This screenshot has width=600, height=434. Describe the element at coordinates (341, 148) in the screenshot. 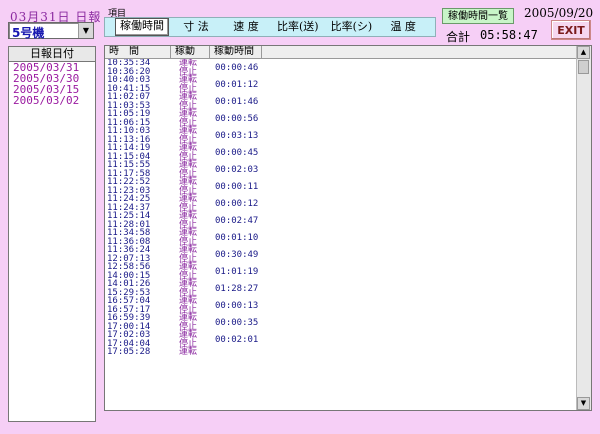

I see `table-row: 11:14:19 運転` at that location.